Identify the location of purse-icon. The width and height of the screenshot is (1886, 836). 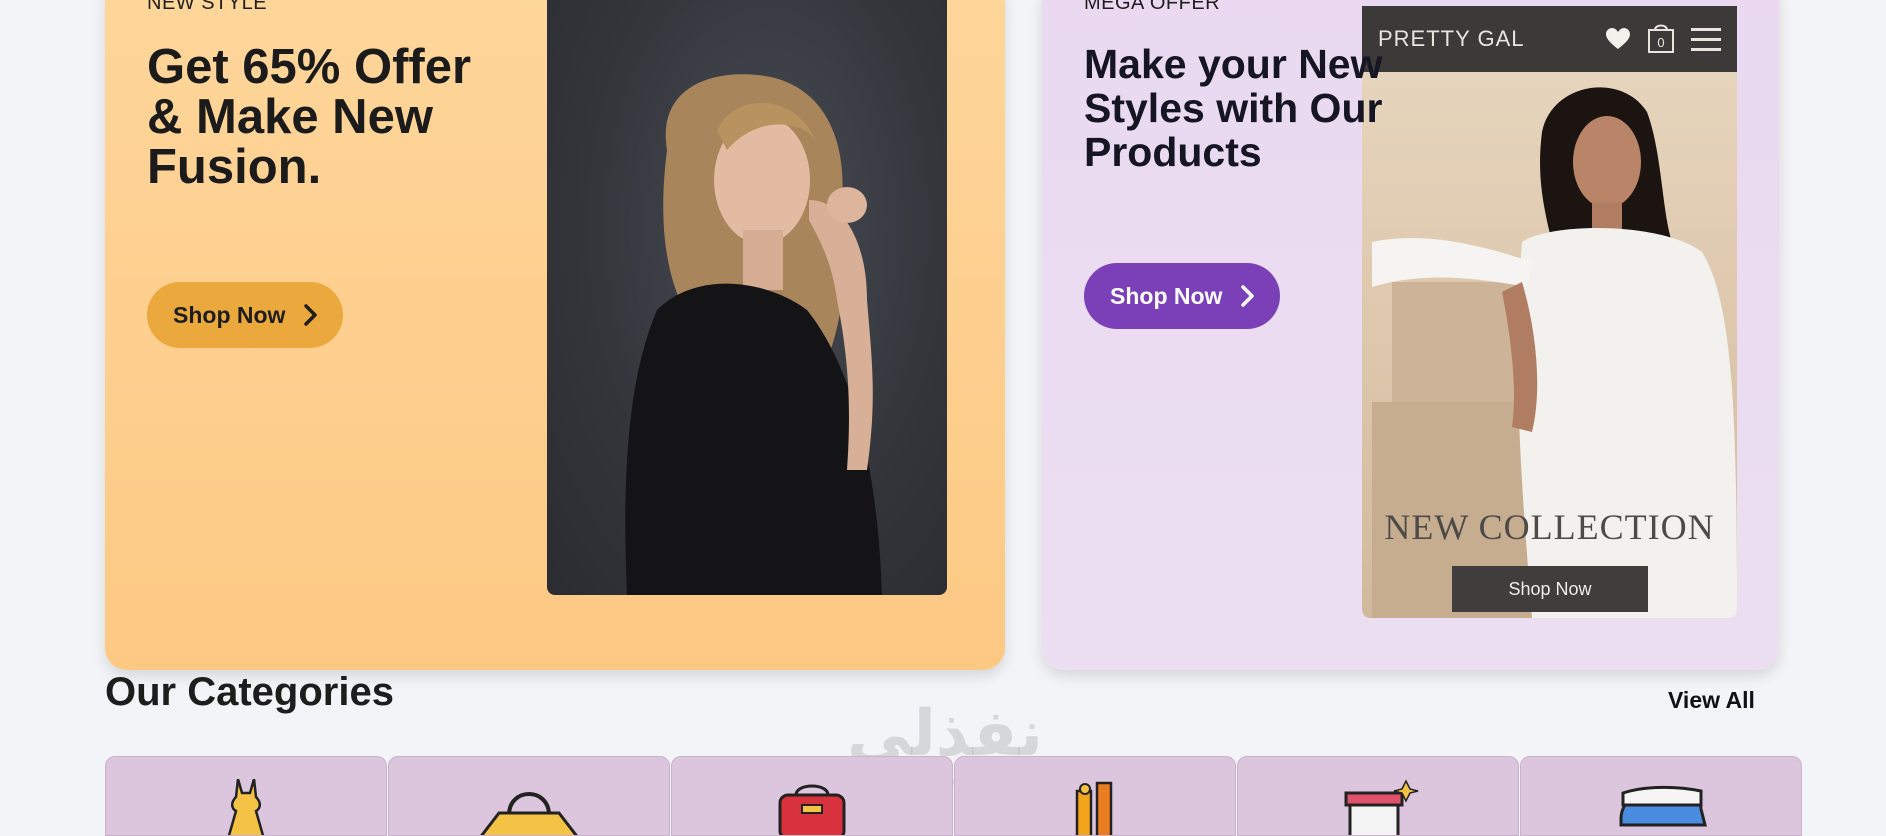
(812, 809).